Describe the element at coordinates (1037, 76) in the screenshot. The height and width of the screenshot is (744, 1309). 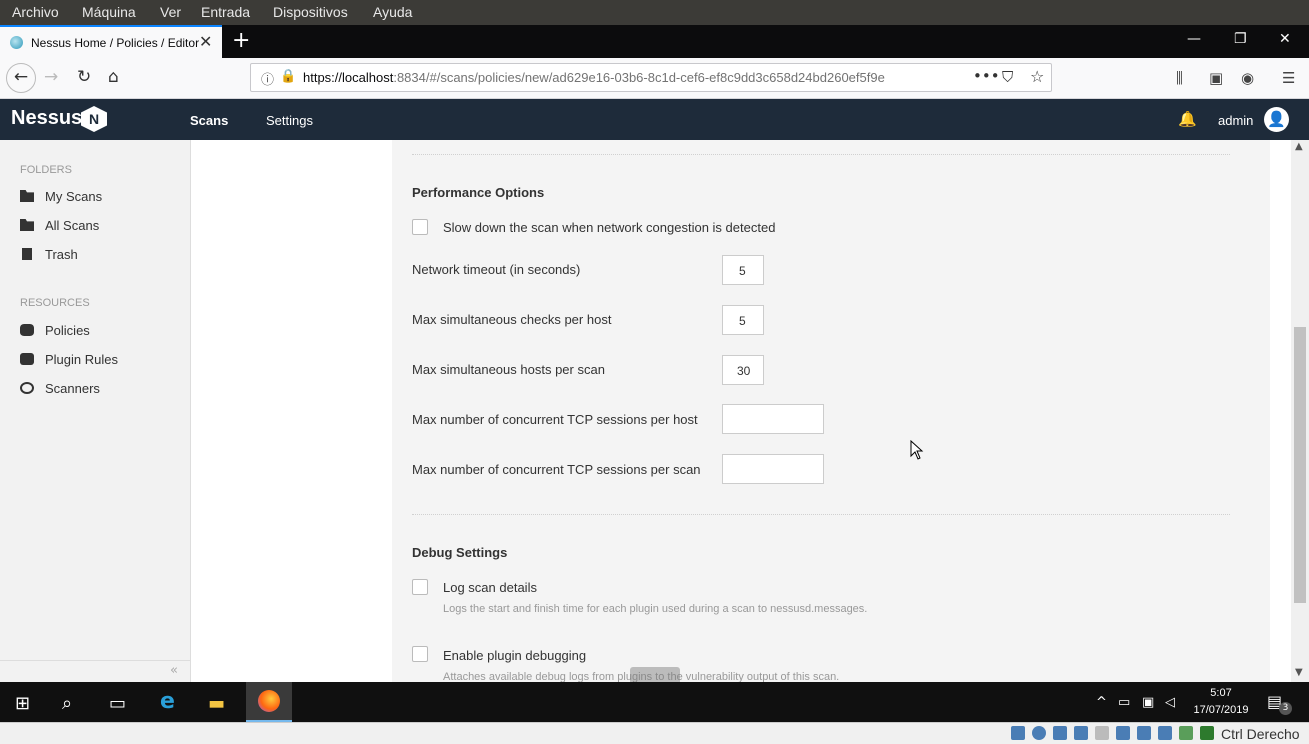
I see `bookmark-star-icon: ☆` at that location.